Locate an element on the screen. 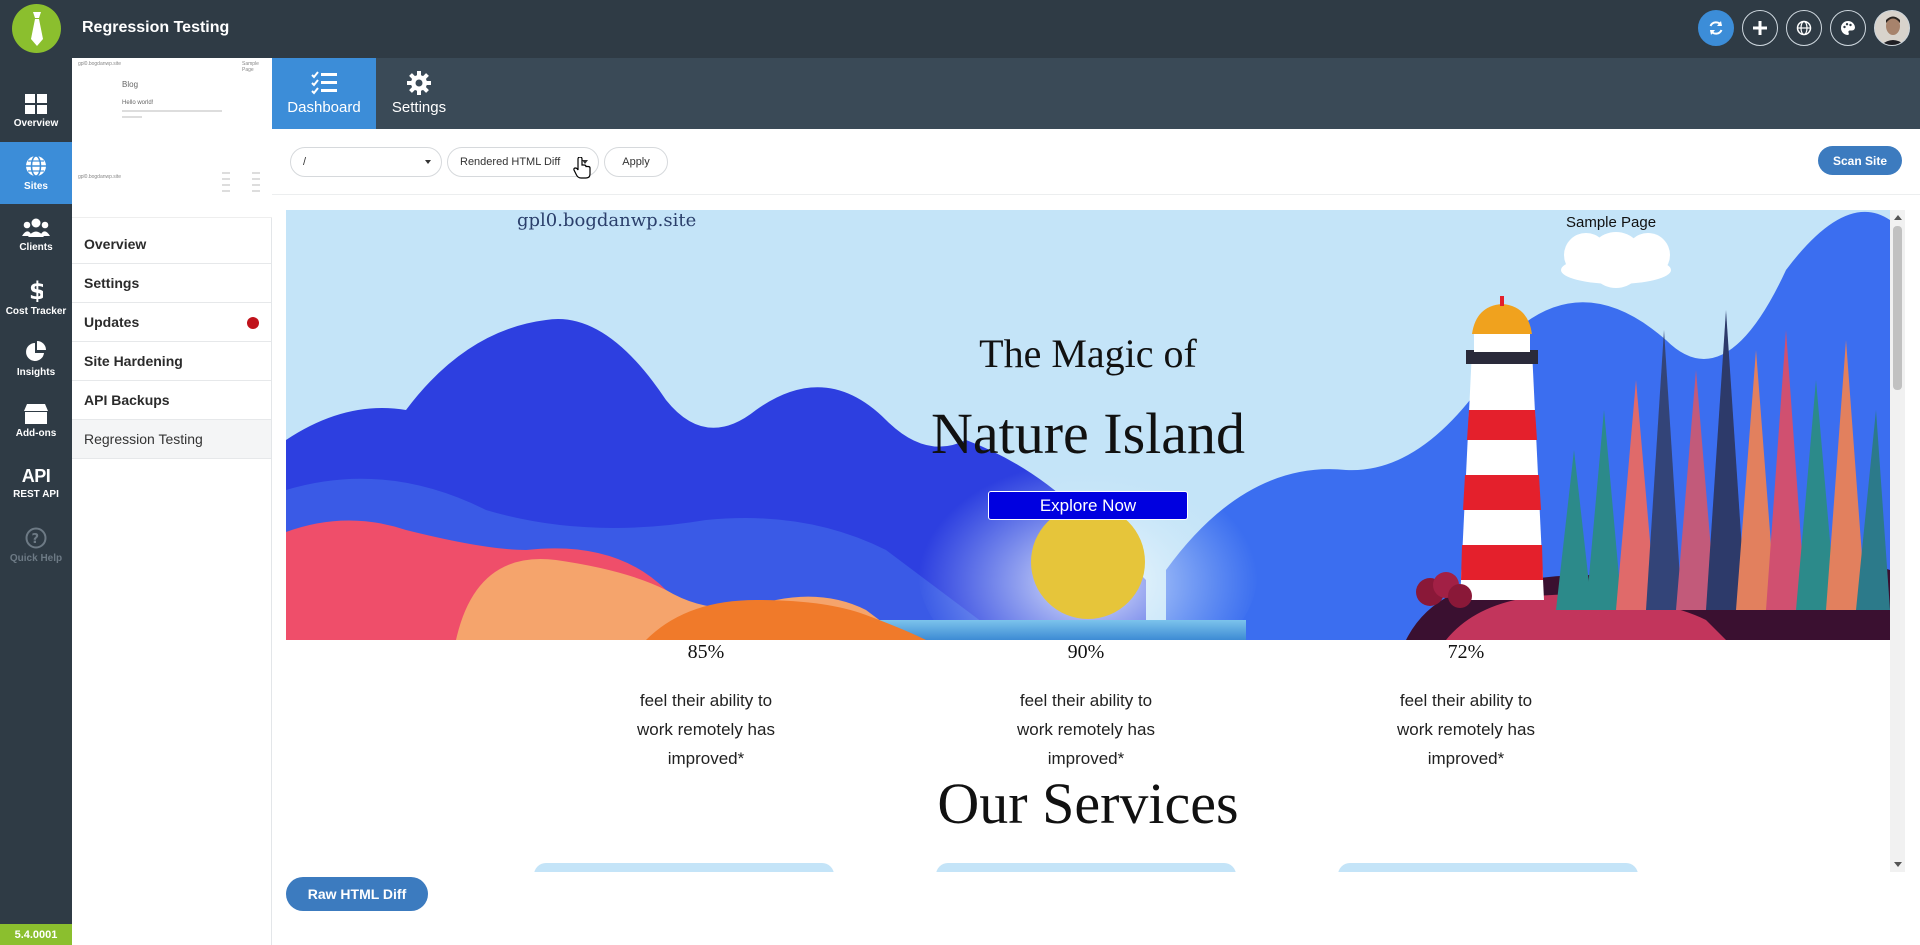 This screenshot has width=1920, height=945. site-menu-site-hardening: Site Hardening is located at coordinates (171, 361).